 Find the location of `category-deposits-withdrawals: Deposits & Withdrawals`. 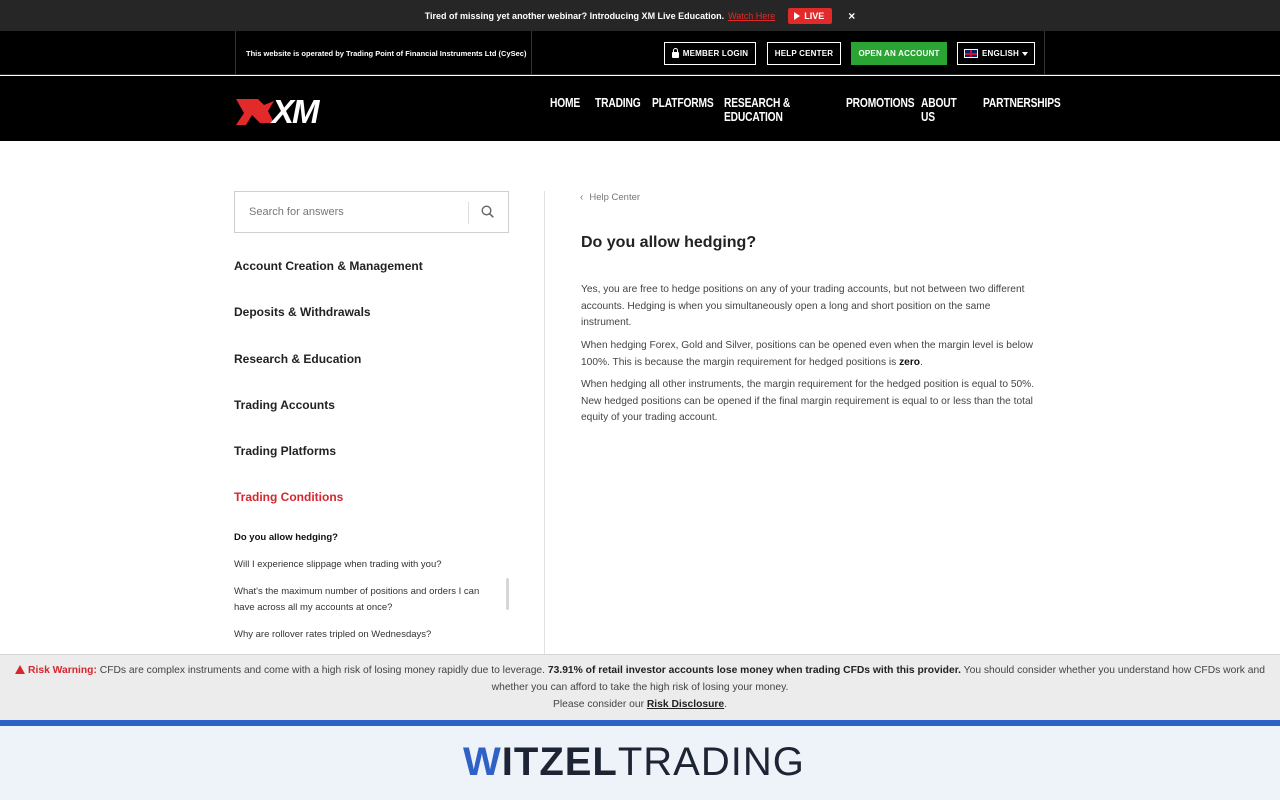

category-deposits-withdrawals: Deposits & Withdrawals is located at coordinates (302, 312).